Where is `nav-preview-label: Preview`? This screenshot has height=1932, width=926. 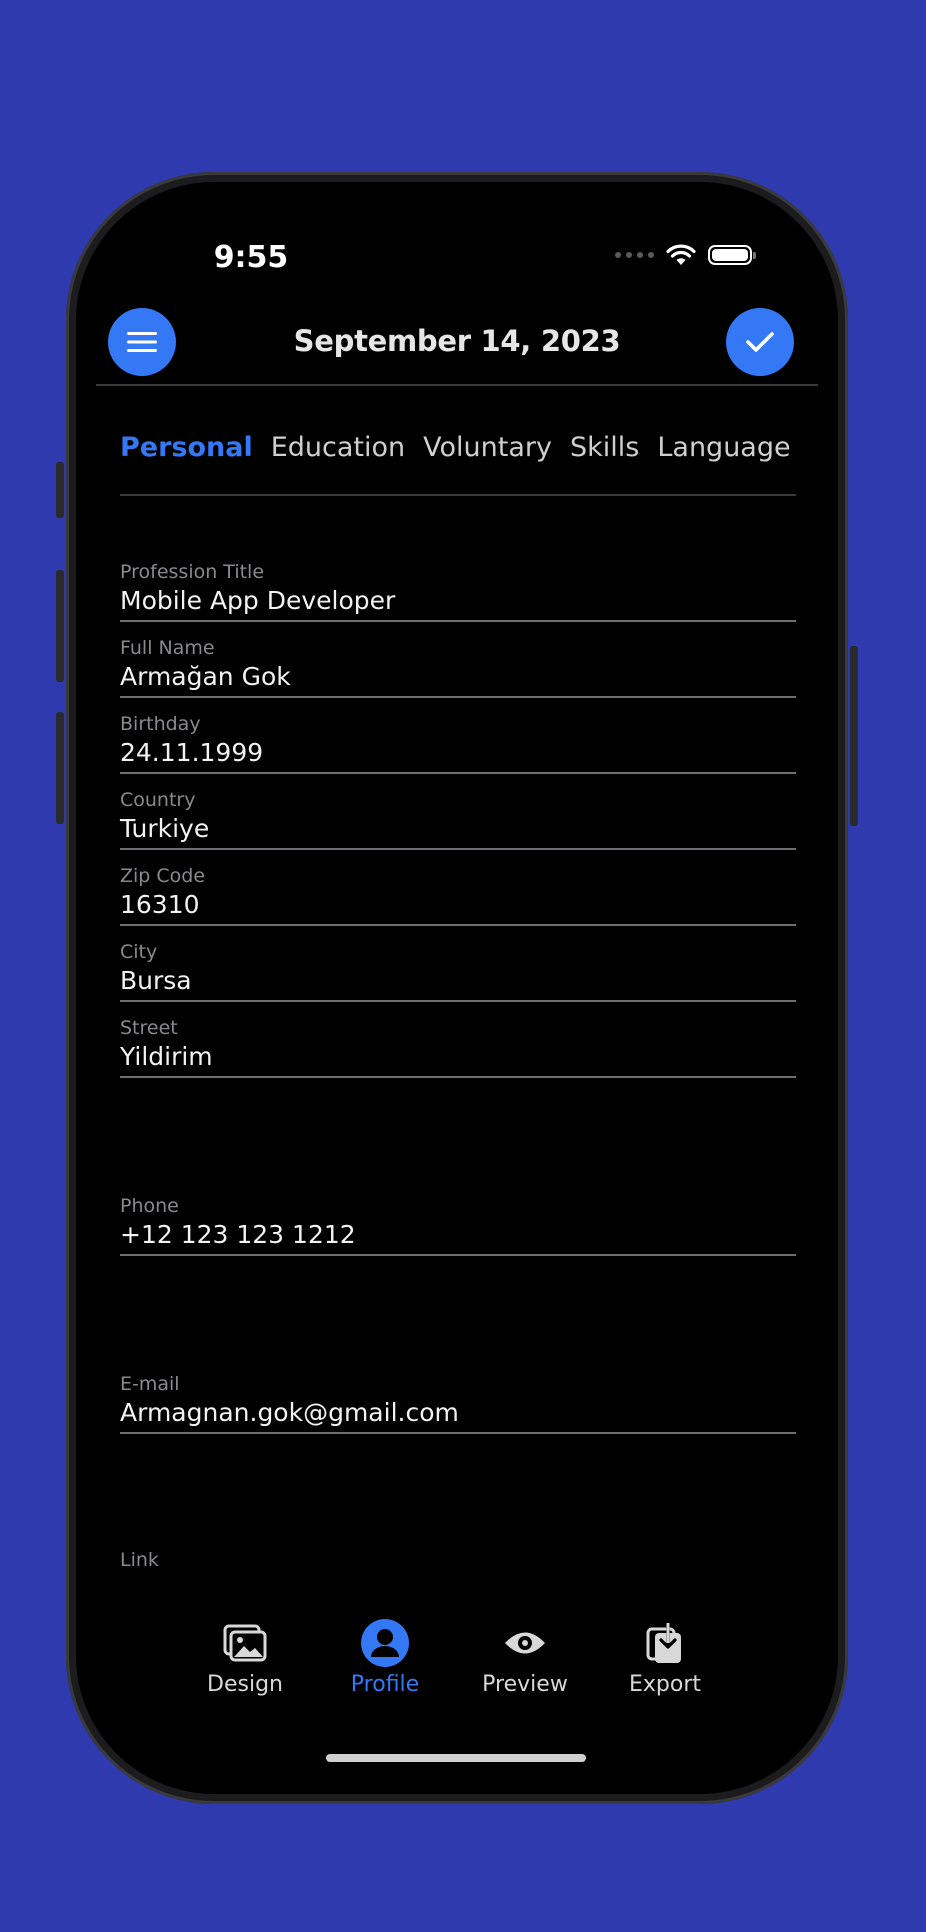 nav-preview-label: Preview is located at coordinates (525, 1684).